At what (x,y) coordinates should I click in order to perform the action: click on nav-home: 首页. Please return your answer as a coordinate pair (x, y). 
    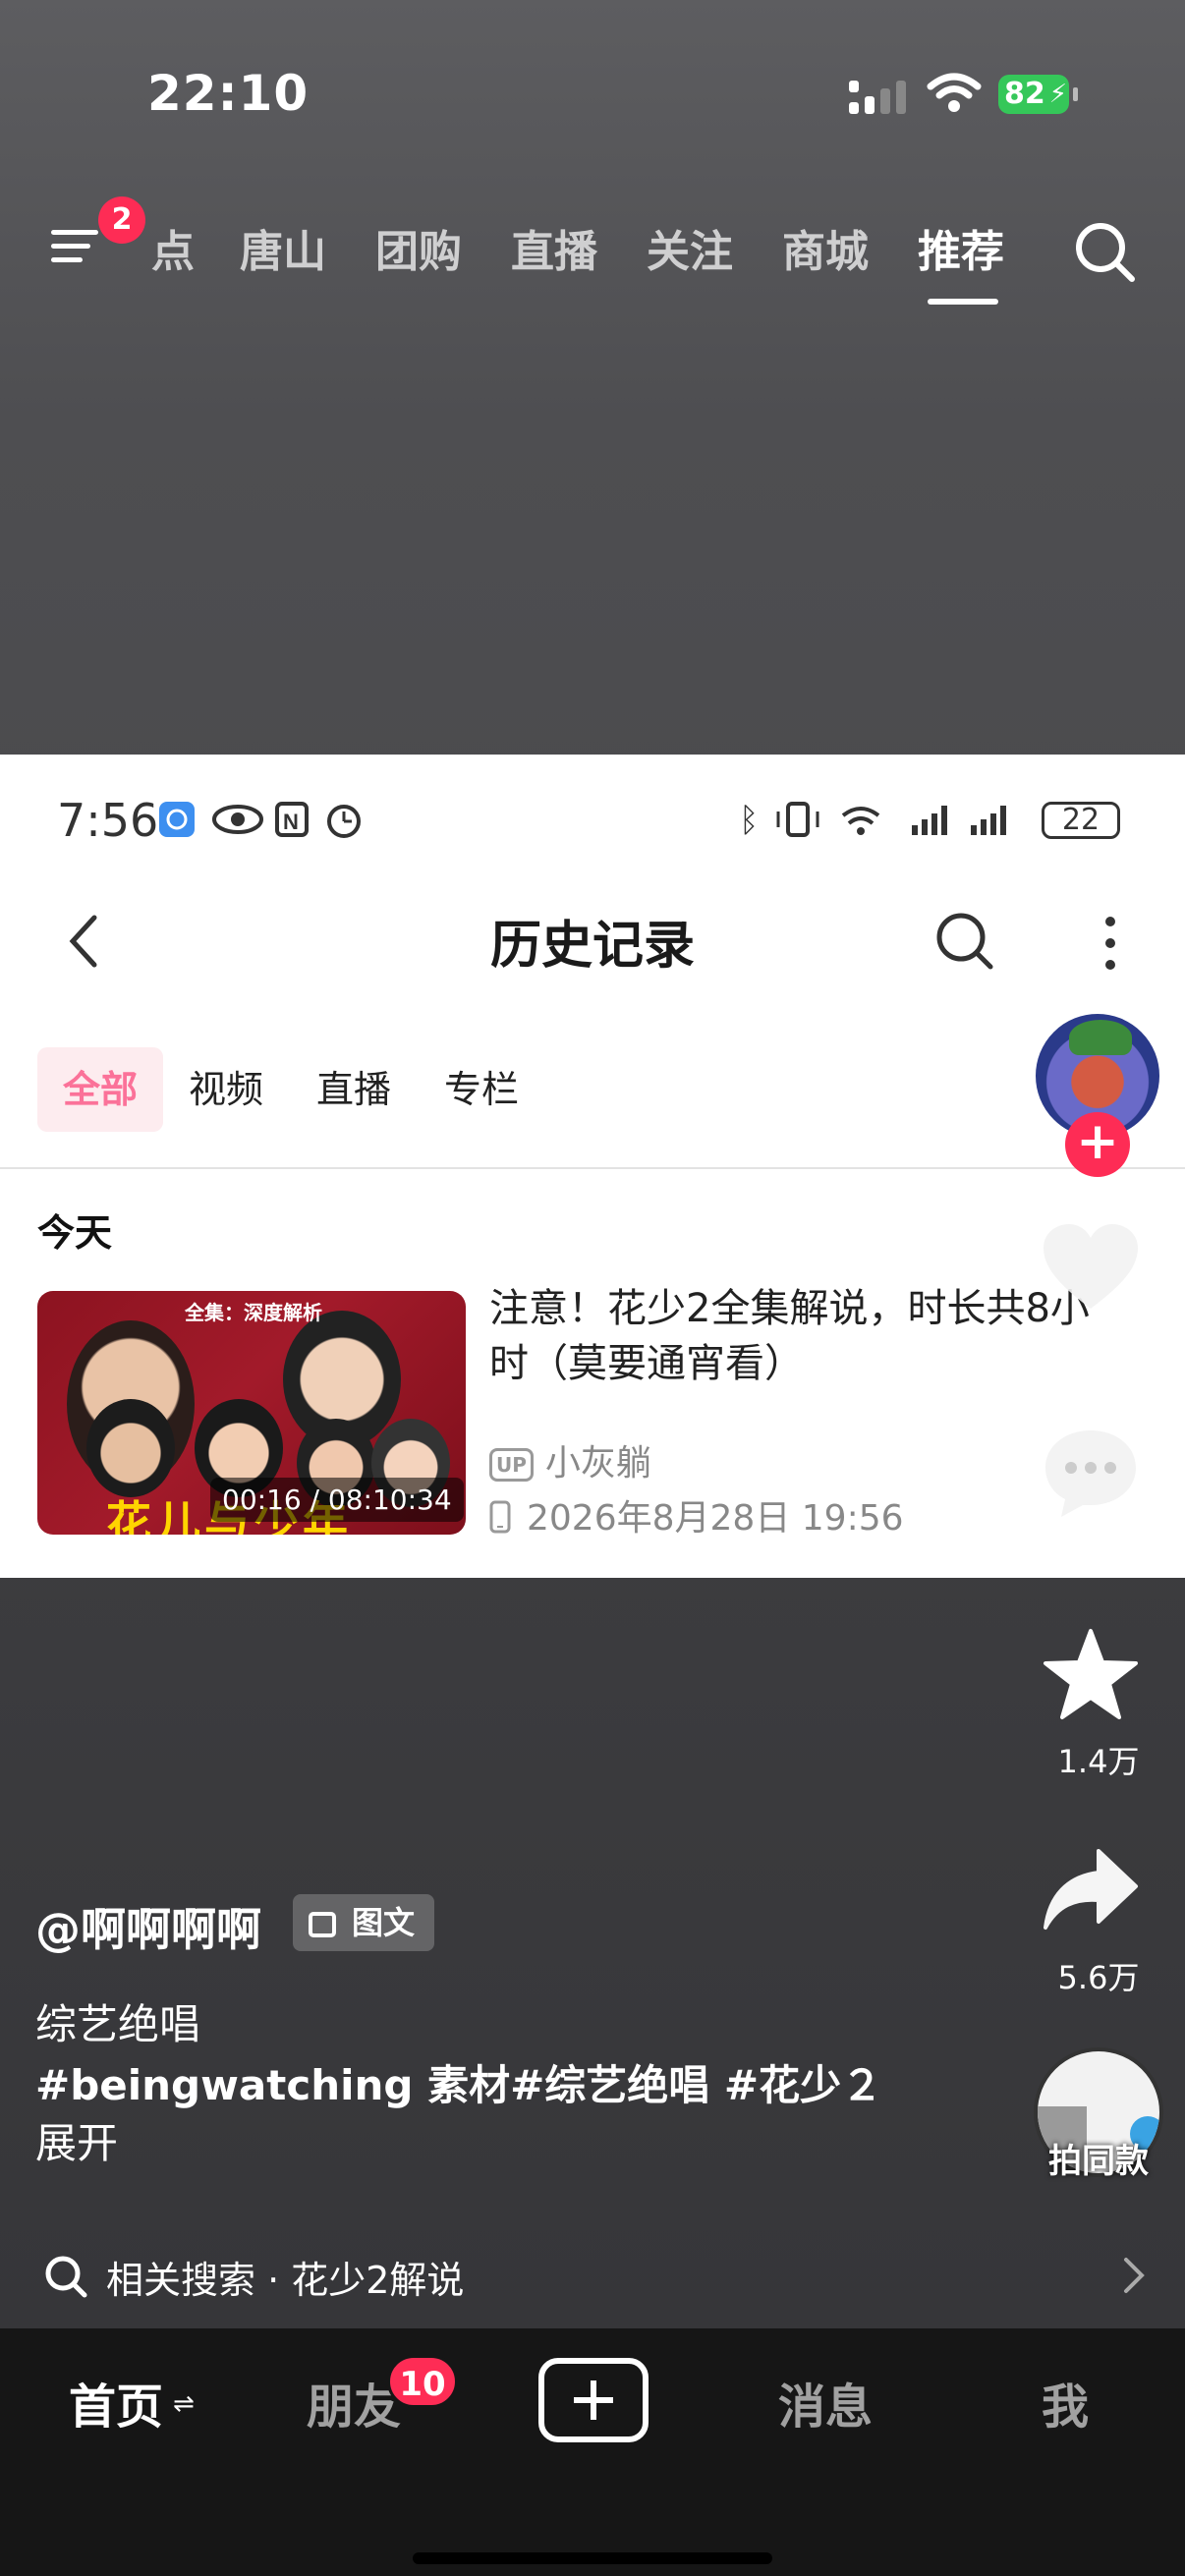
    Looking at the image, I should click on (116, 2402).